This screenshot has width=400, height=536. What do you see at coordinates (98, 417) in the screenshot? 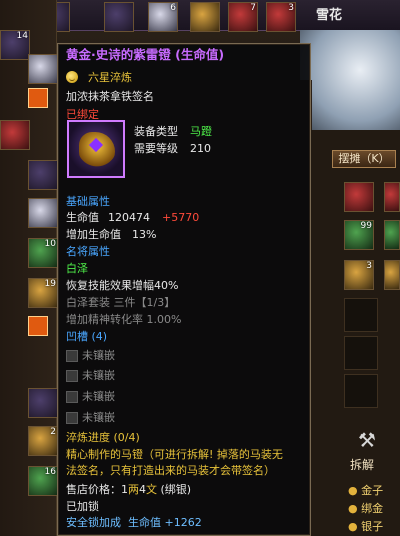
I see `socket-4: 未镶嵌` at bounding box center [98, 417].